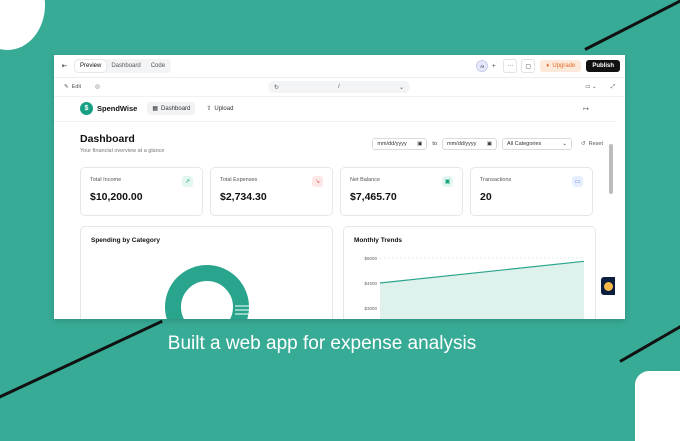 Image resolution: width=680 pixels, height=441 pixels. Describe the element at coordinates (317, 181) in the screenshot. I see `trend-down-icon: ↘` at that location.